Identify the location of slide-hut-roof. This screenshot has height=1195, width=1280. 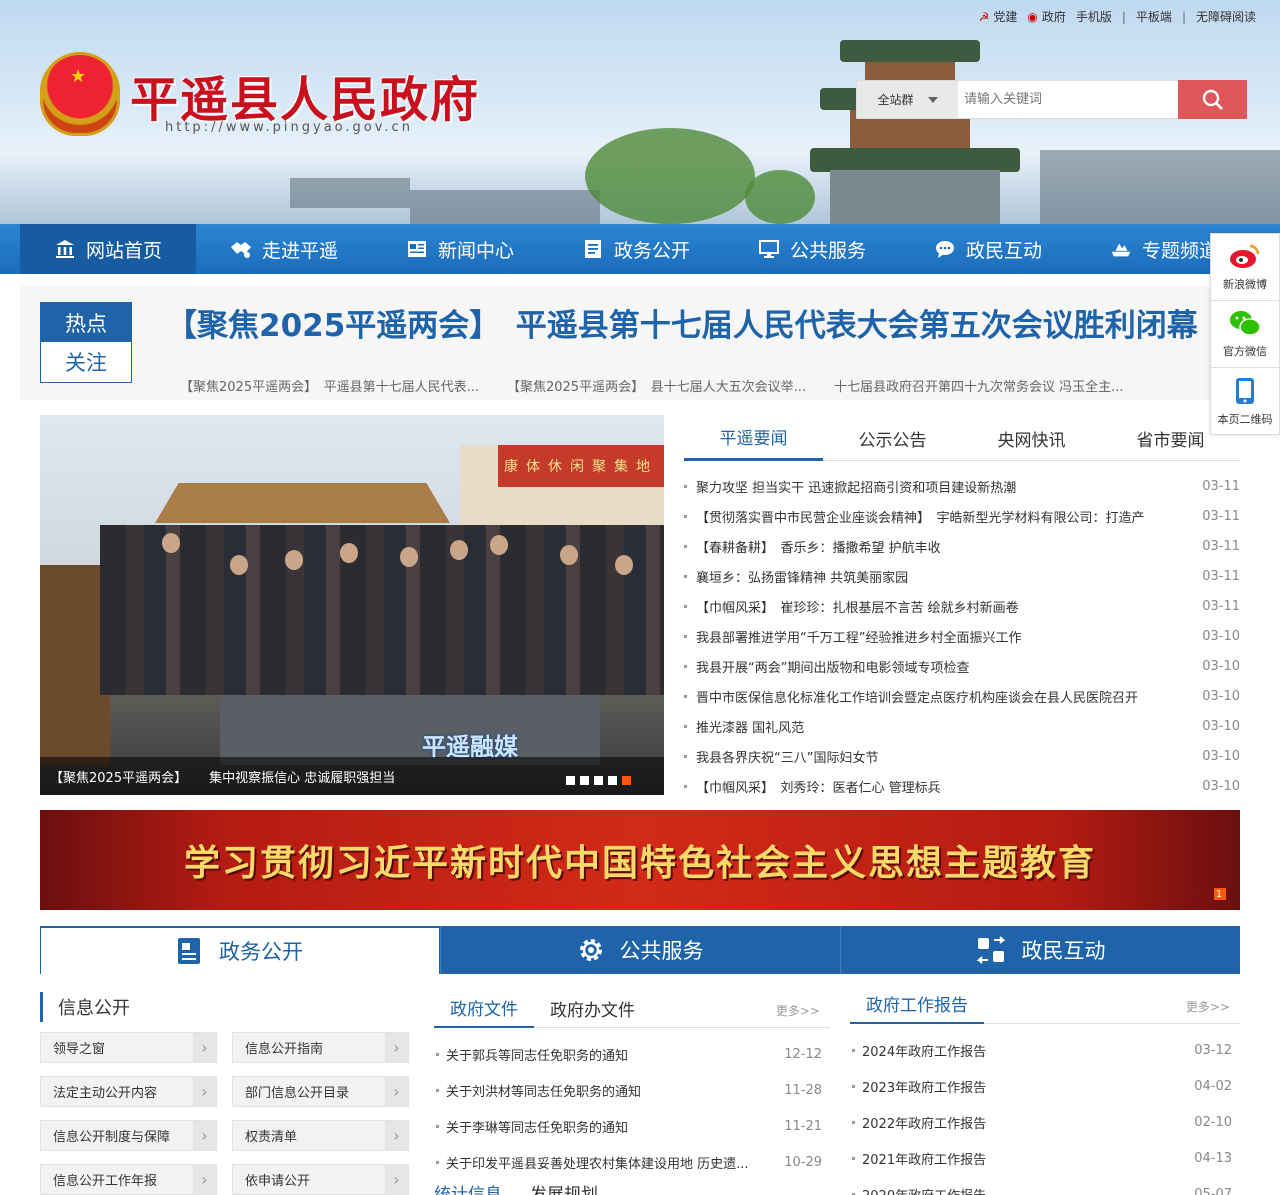
(302, 503).